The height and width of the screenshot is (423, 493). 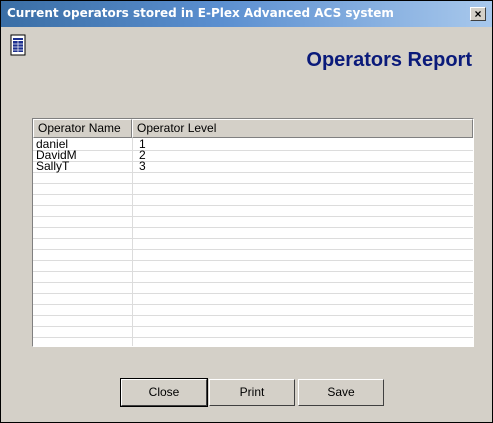 I want to click on operator-level-cell: 3, so click(x=142, y=166).